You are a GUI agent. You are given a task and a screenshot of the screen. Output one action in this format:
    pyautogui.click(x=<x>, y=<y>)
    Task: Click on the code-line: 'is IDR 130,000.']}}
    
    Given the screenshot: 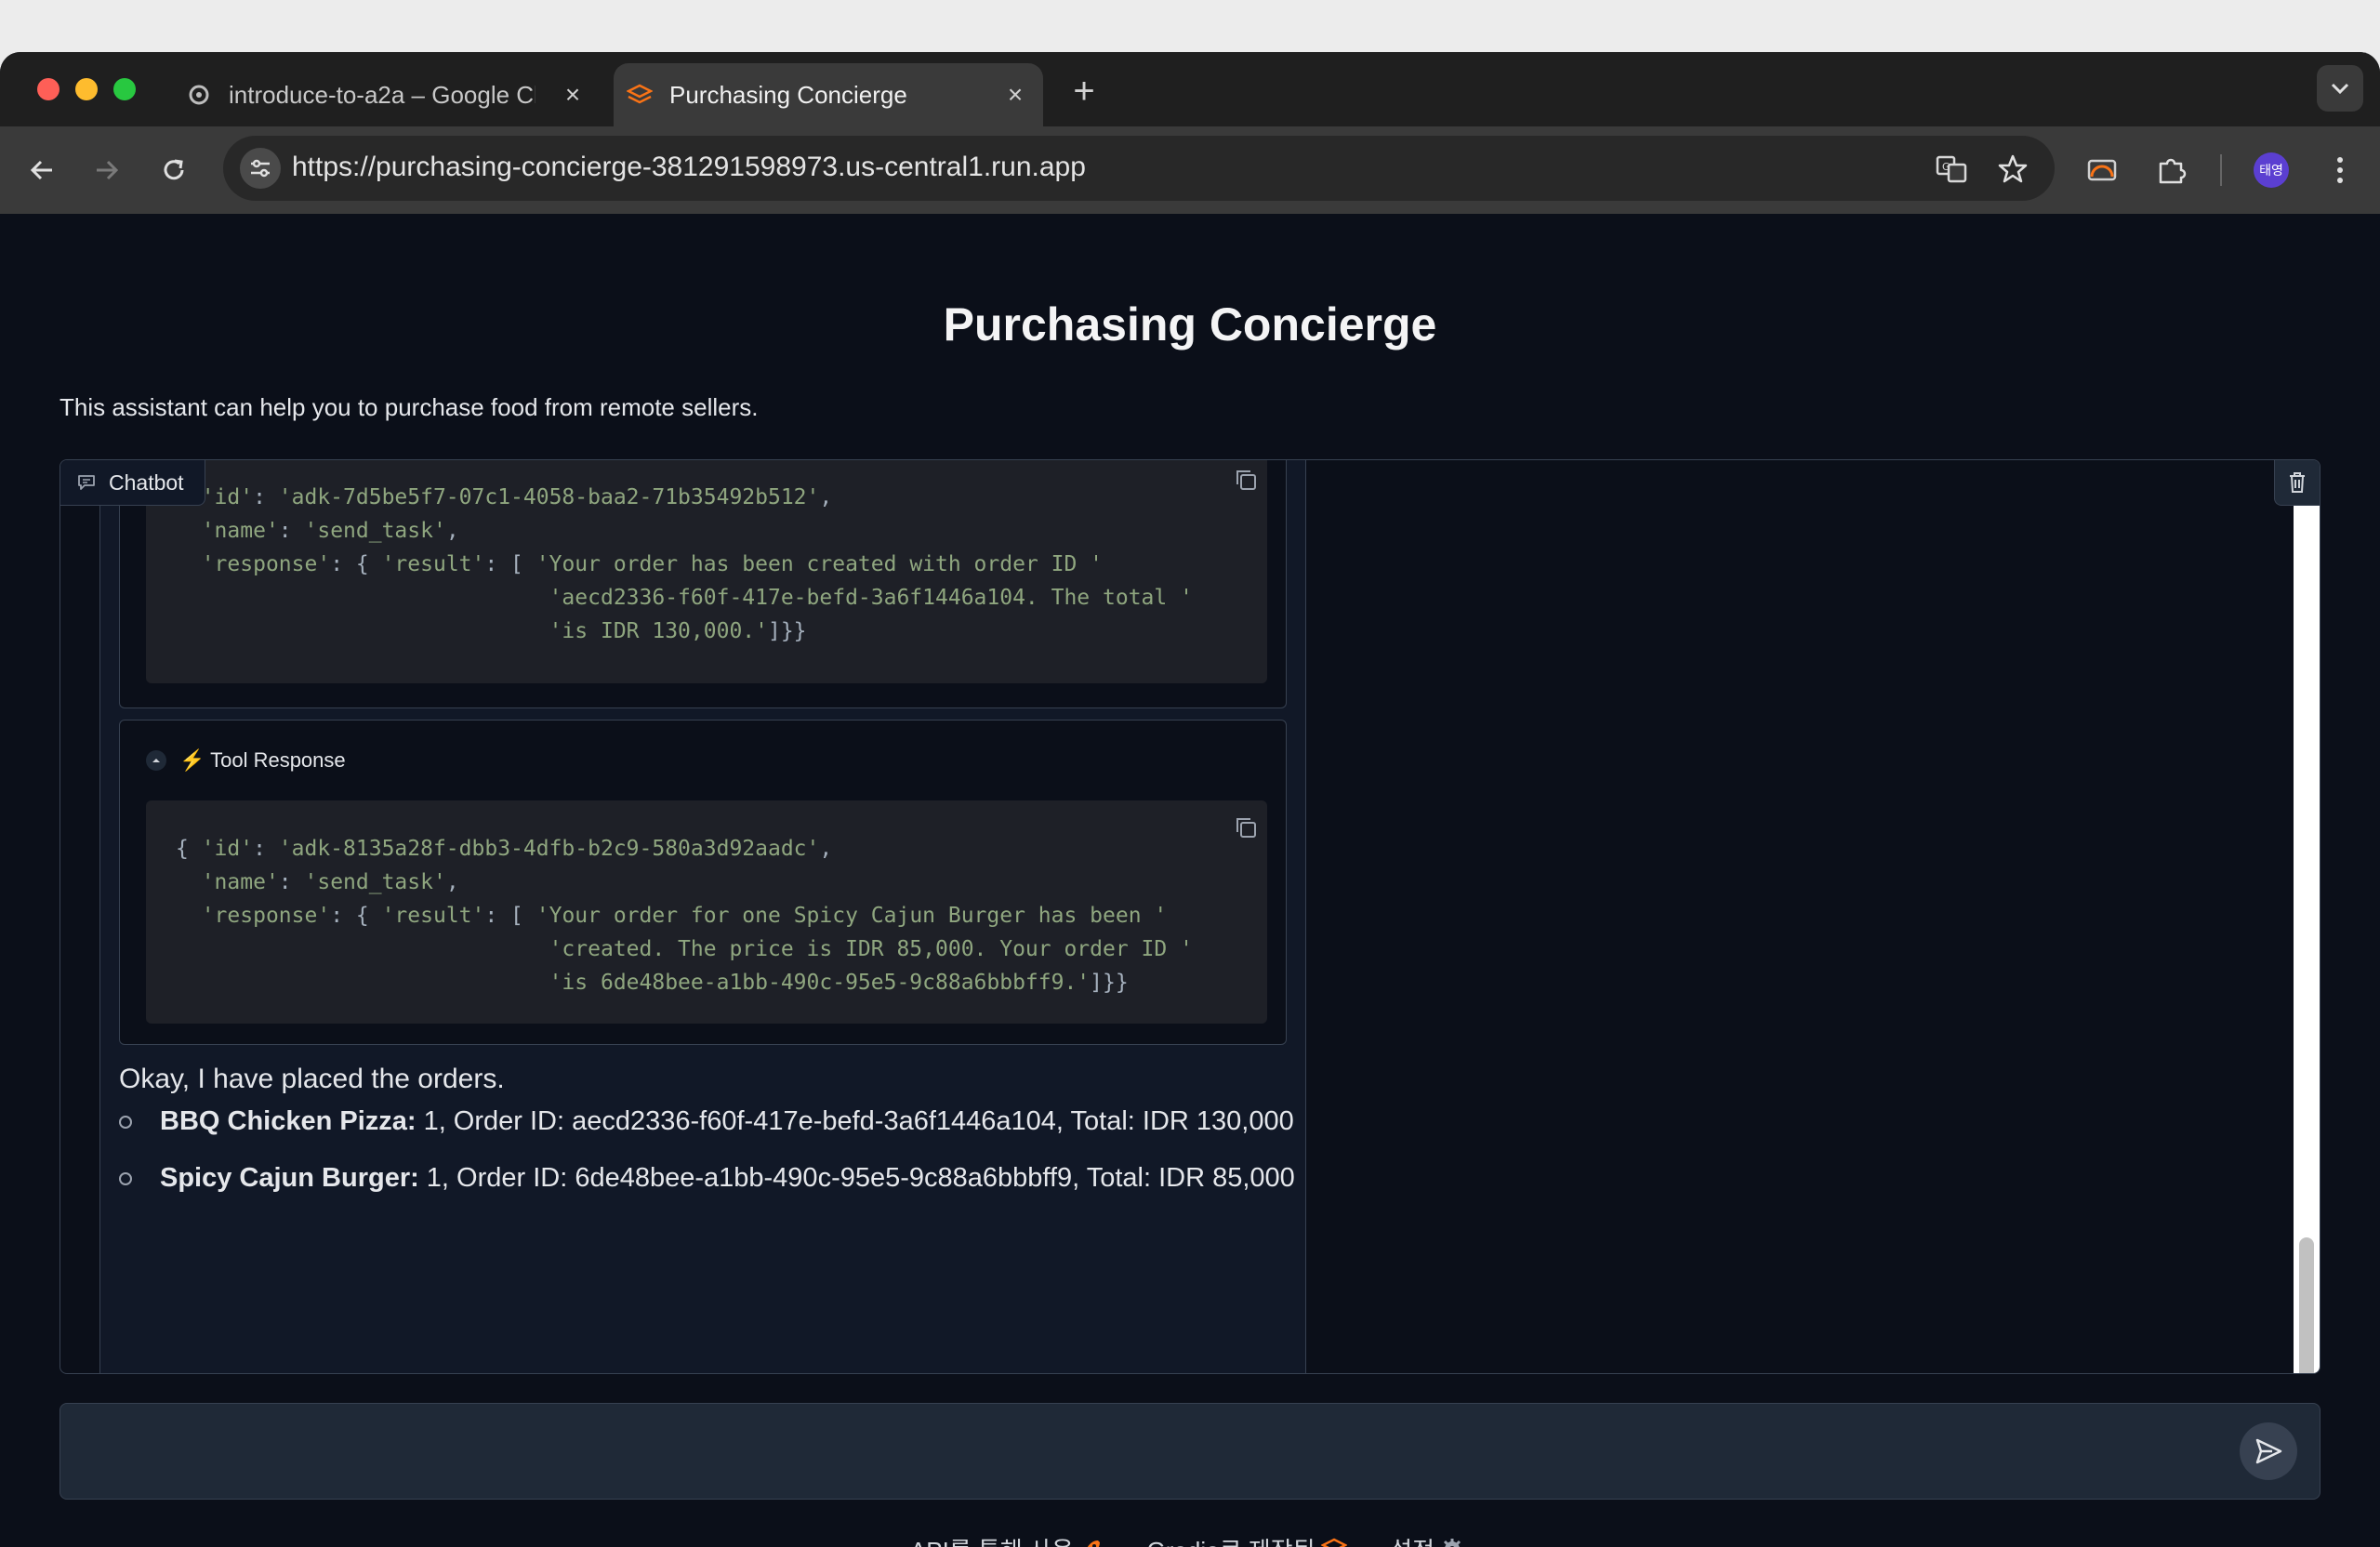 What is the action you would take?
    pyautogui.click(x=678, y=631)
    